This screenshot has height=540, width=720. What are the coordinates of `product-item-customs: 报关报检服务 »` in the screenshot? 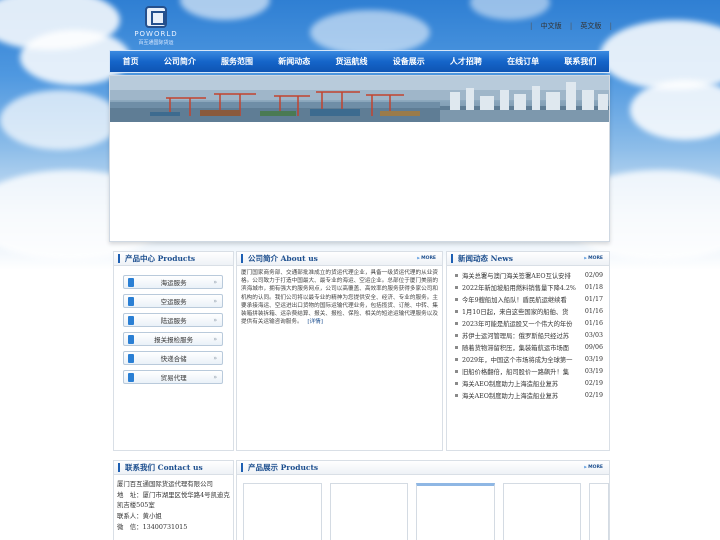 It's located at (173, 339).